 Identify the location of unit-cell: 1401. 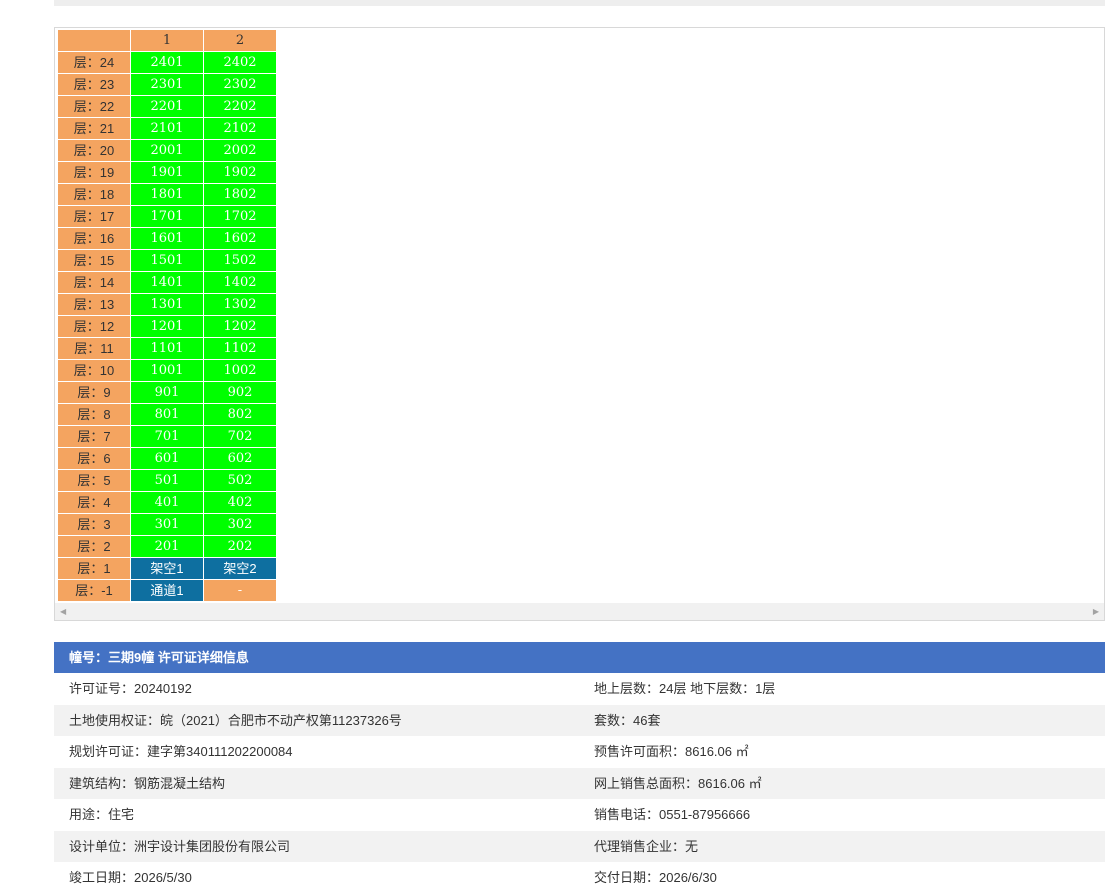
(167, 282).